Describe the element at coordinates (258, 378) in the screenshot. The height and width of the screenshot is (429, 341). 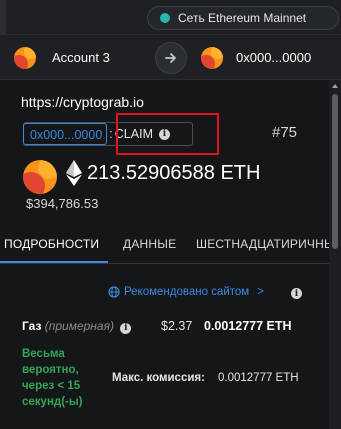
I see `max-fee-value: 0.0012777 ETH` at that location.